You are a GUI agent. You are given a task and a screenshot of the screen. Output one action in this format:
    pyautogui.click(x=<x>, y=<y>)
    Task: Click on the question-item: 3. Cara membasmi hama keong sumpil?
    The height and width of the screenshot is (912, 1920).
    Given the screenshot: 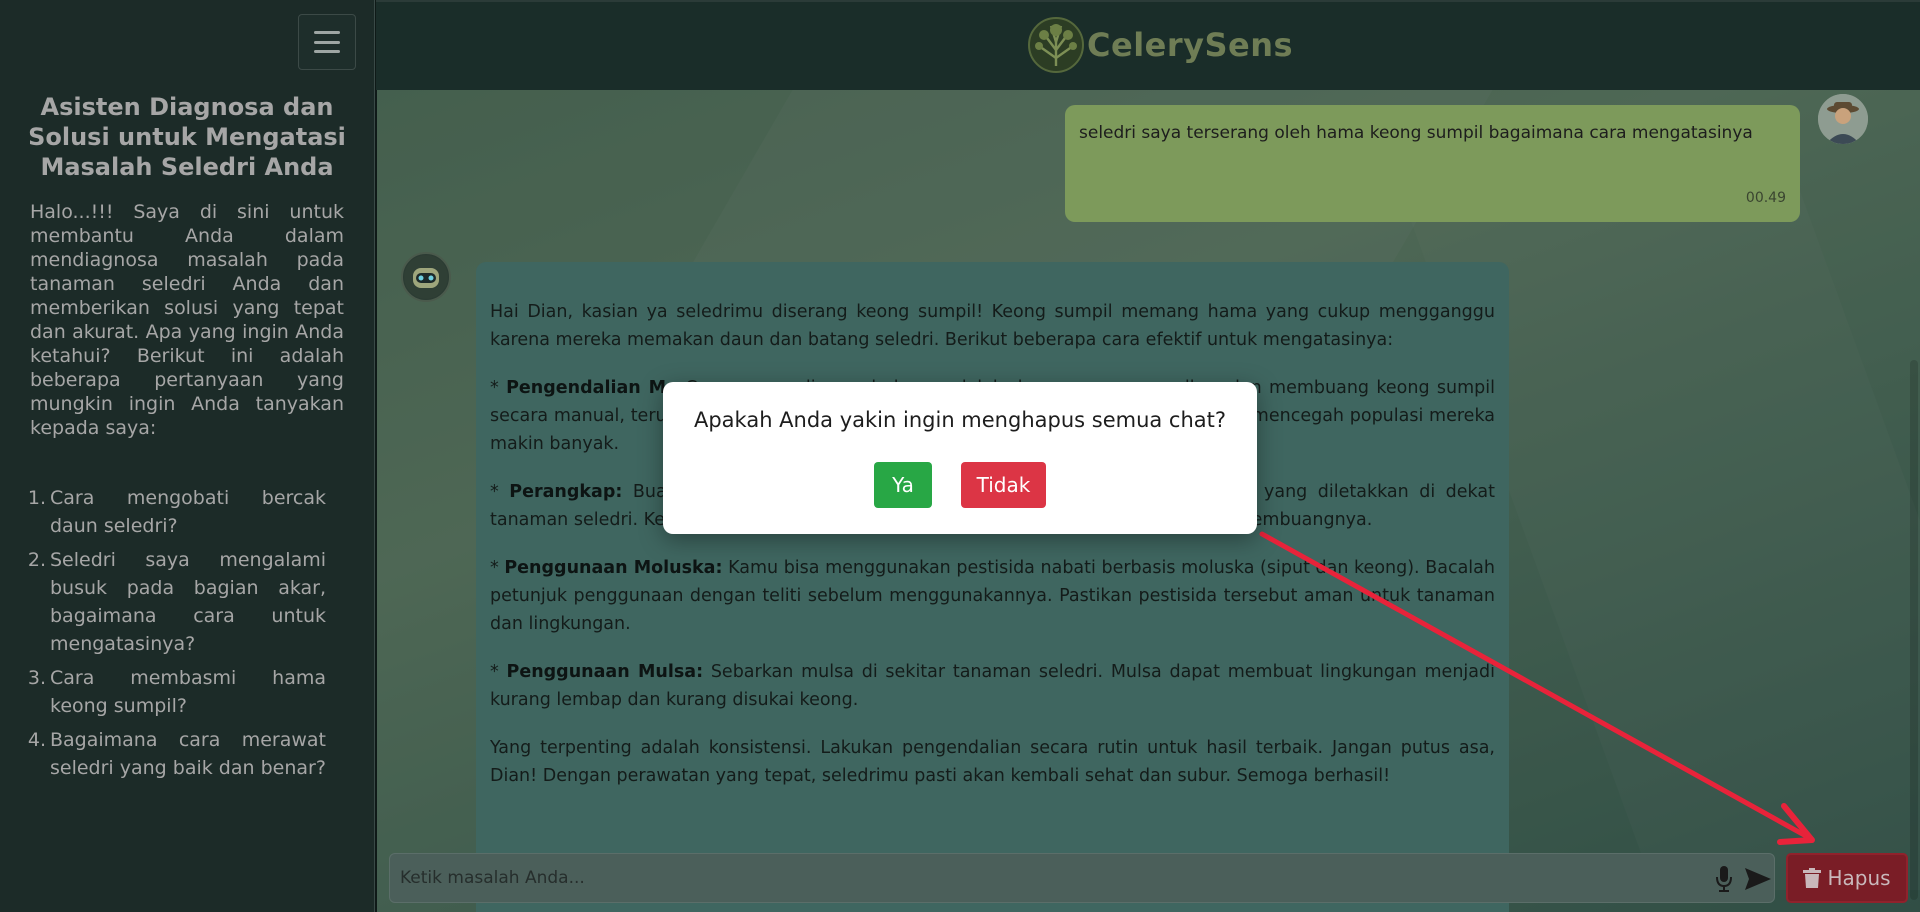 What is the action you would take?
    pyautogui.click(x=174, y=692)
    